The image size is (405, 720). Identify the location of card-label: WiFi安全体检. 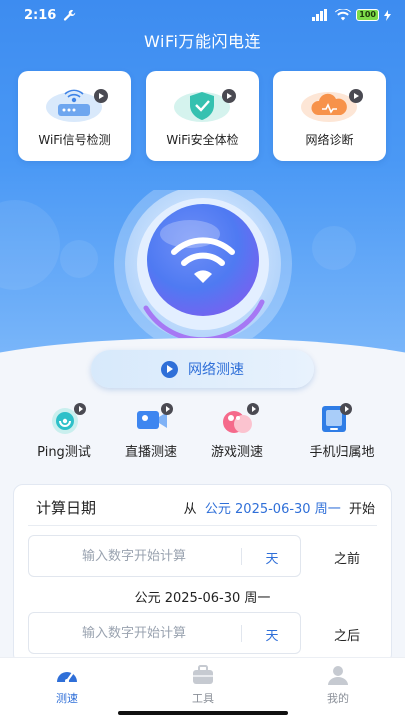
(202, 140).